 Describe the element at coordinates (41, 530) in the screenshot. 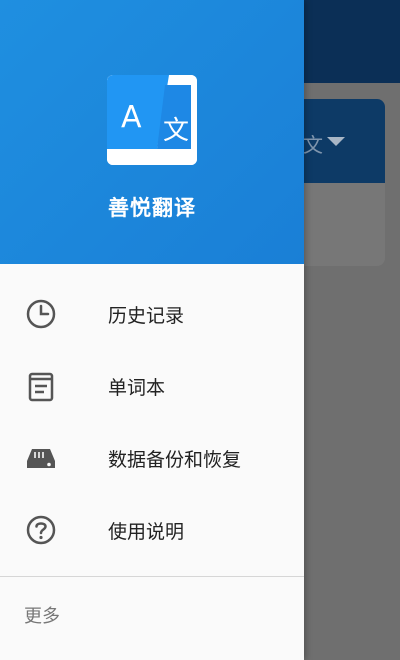

I see `help-circle-icon` at that location.